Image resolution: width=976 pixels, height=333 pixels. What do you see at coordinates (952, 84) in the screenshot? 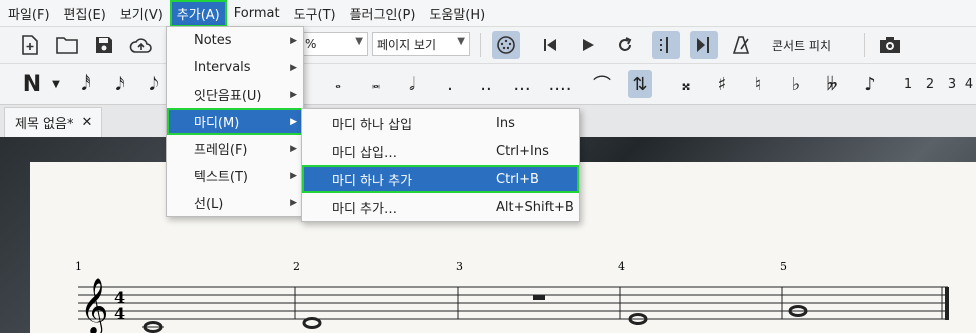
I see `voice-3-button: 3` at bounding box center [952, 84].